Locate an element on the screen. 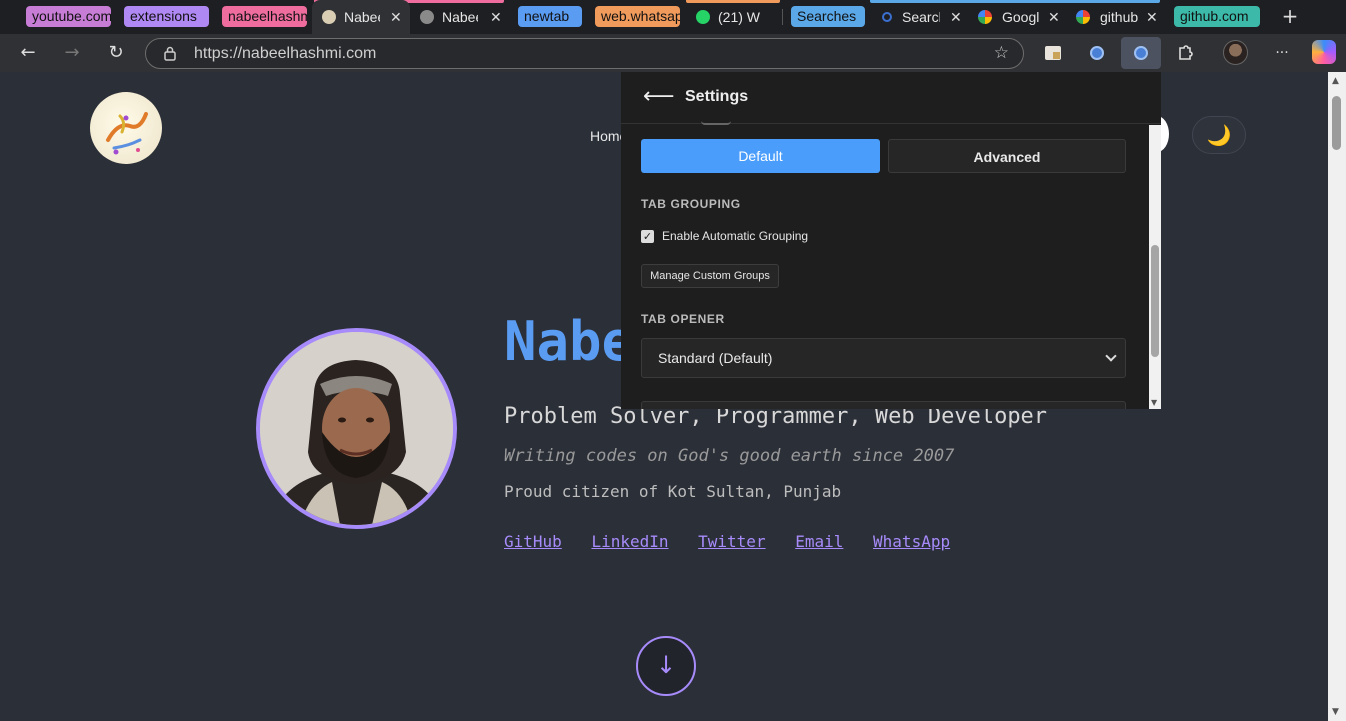  social-links: GitHub LinkedIn Twitter Email WhatsApp is located at coordinates (737, 541).